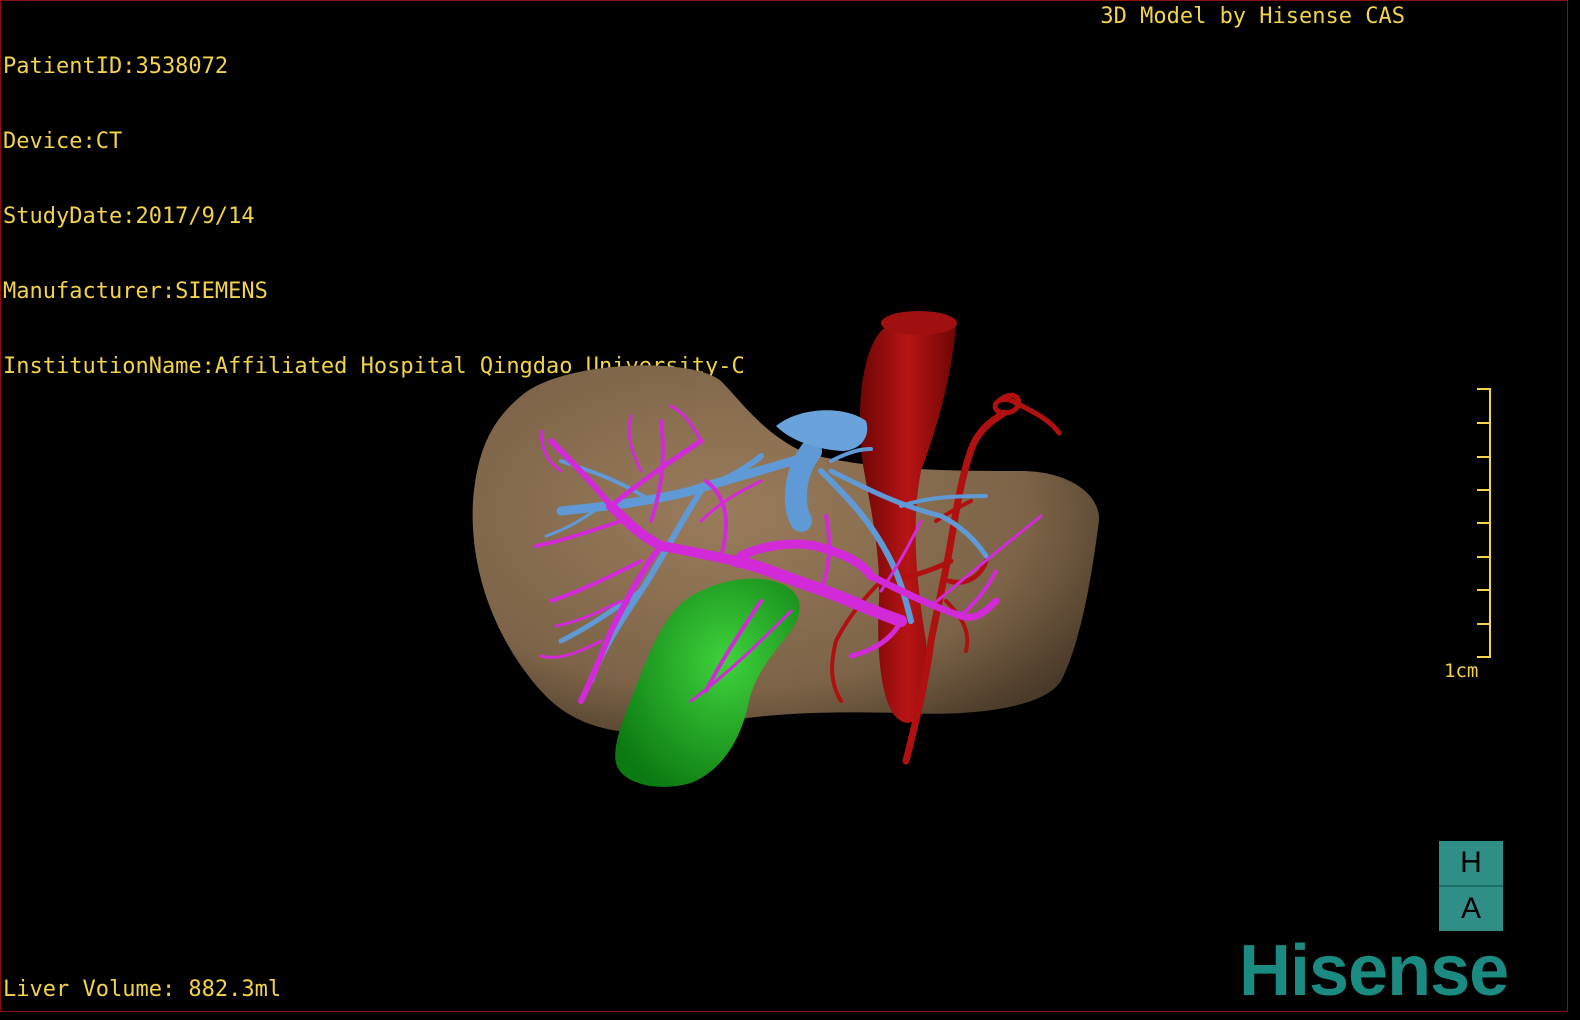  I want to click on liver-volume: Liver Volume: 882.3ml, so click(142, 989).